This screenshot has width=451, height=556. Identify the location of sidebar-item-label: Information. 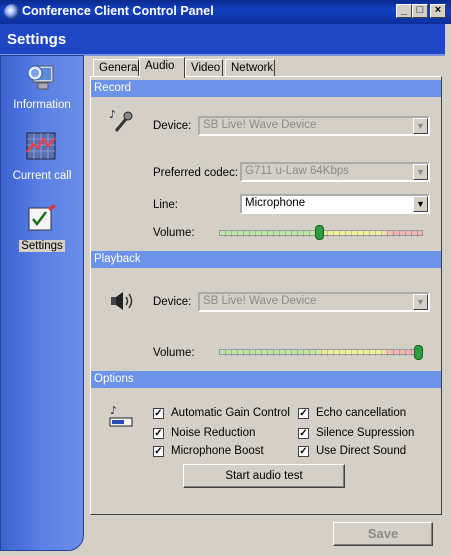
(42, 105).